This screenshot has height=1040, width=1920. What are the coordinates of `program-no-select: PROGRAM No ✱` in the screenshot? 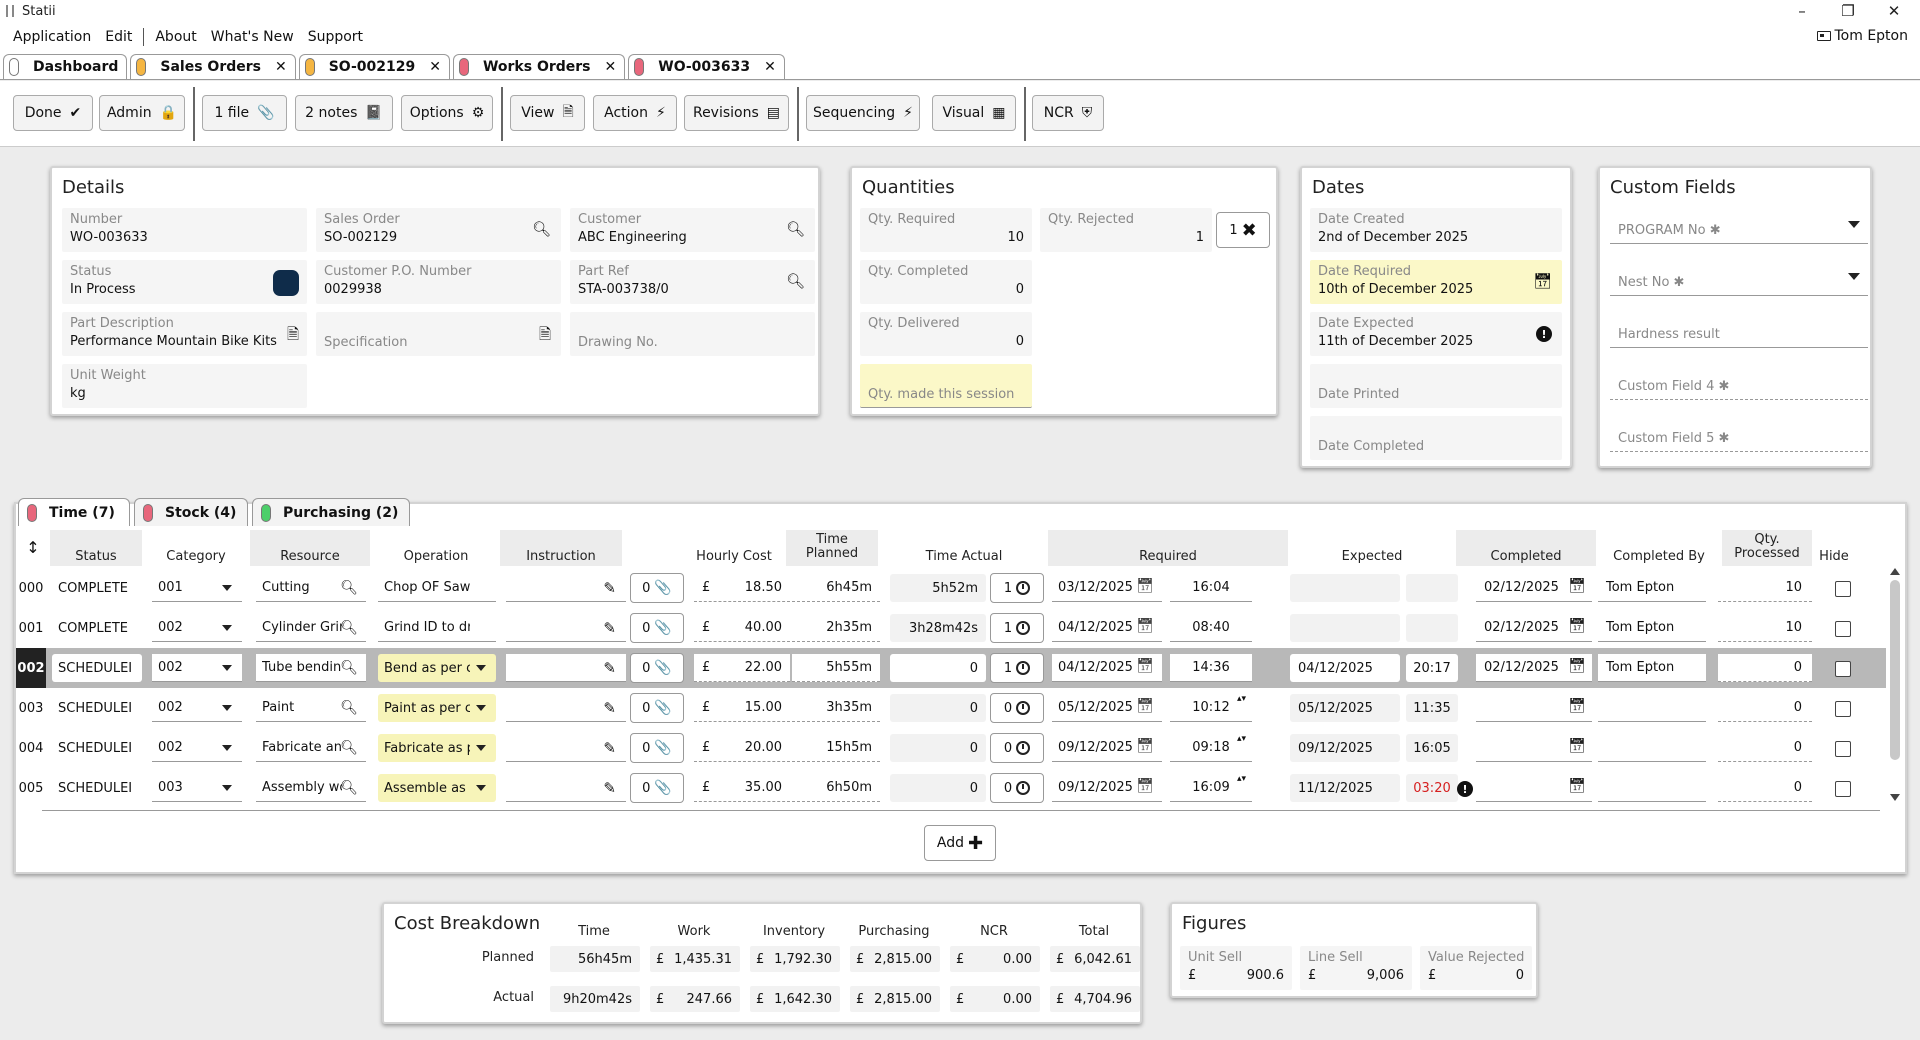 It's located at (1739, 226).